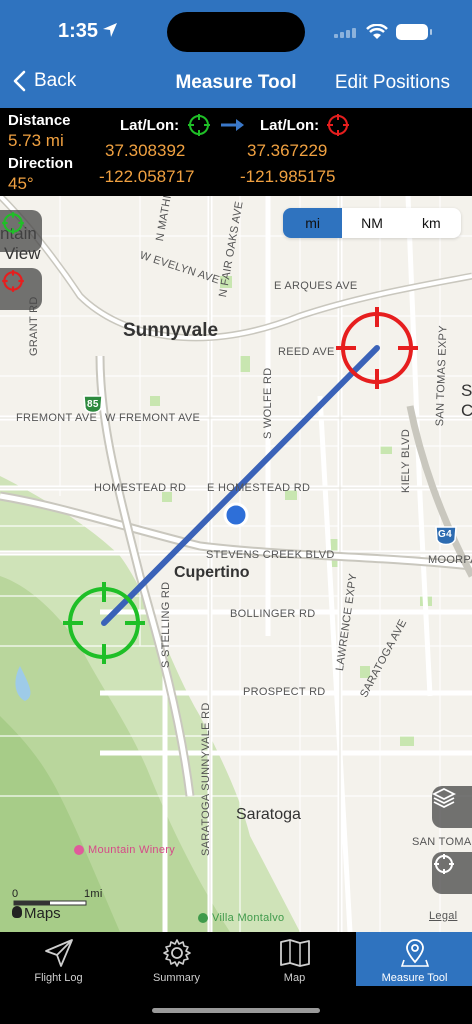 Image resolution: width=472 pixels, height=1024 pixels. I want to click on highway-shield-label: G4, so click(445, 534).